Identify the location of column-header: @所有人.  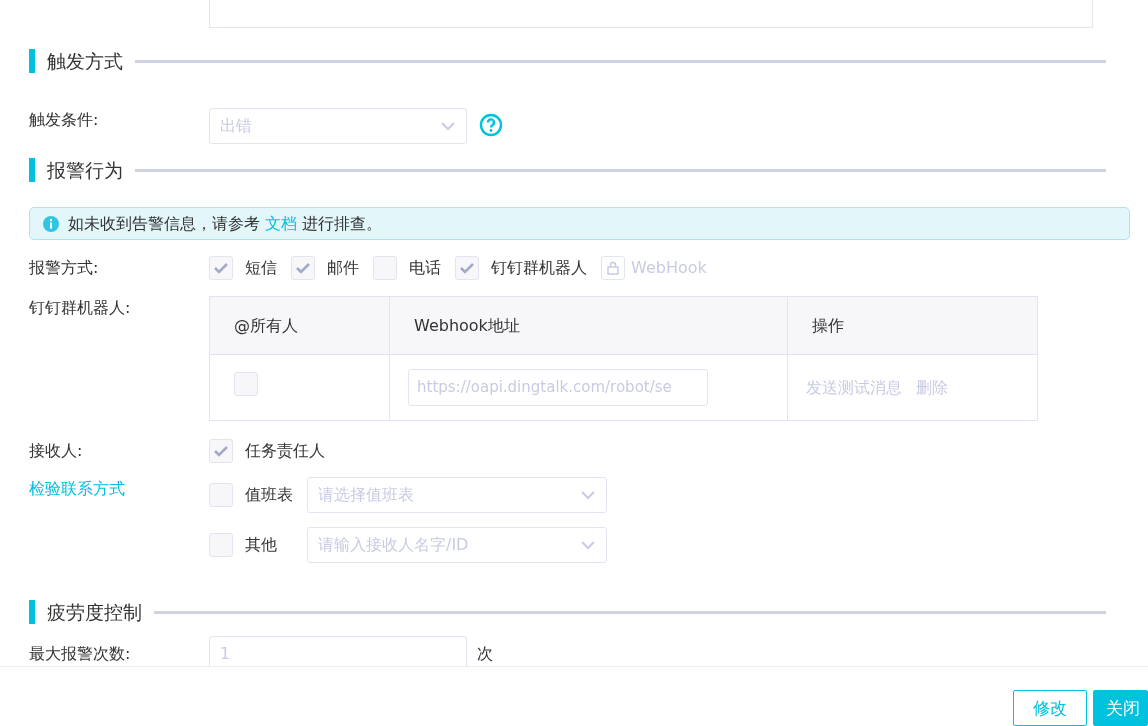
(299, 325).